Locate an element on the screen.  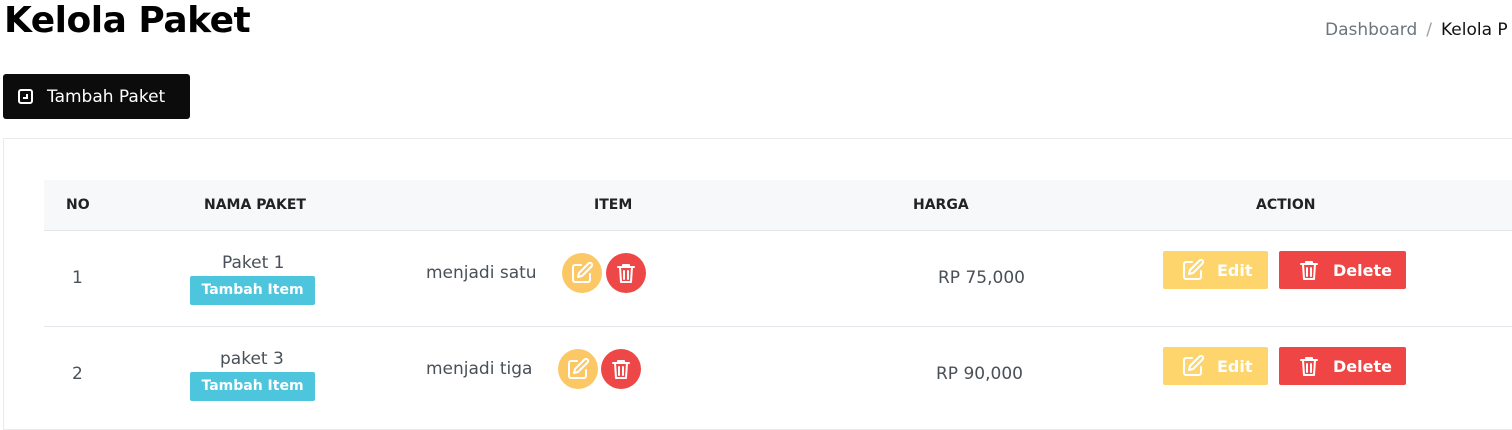
page-title: Kelola Paket is located at coordinates (127, 20).